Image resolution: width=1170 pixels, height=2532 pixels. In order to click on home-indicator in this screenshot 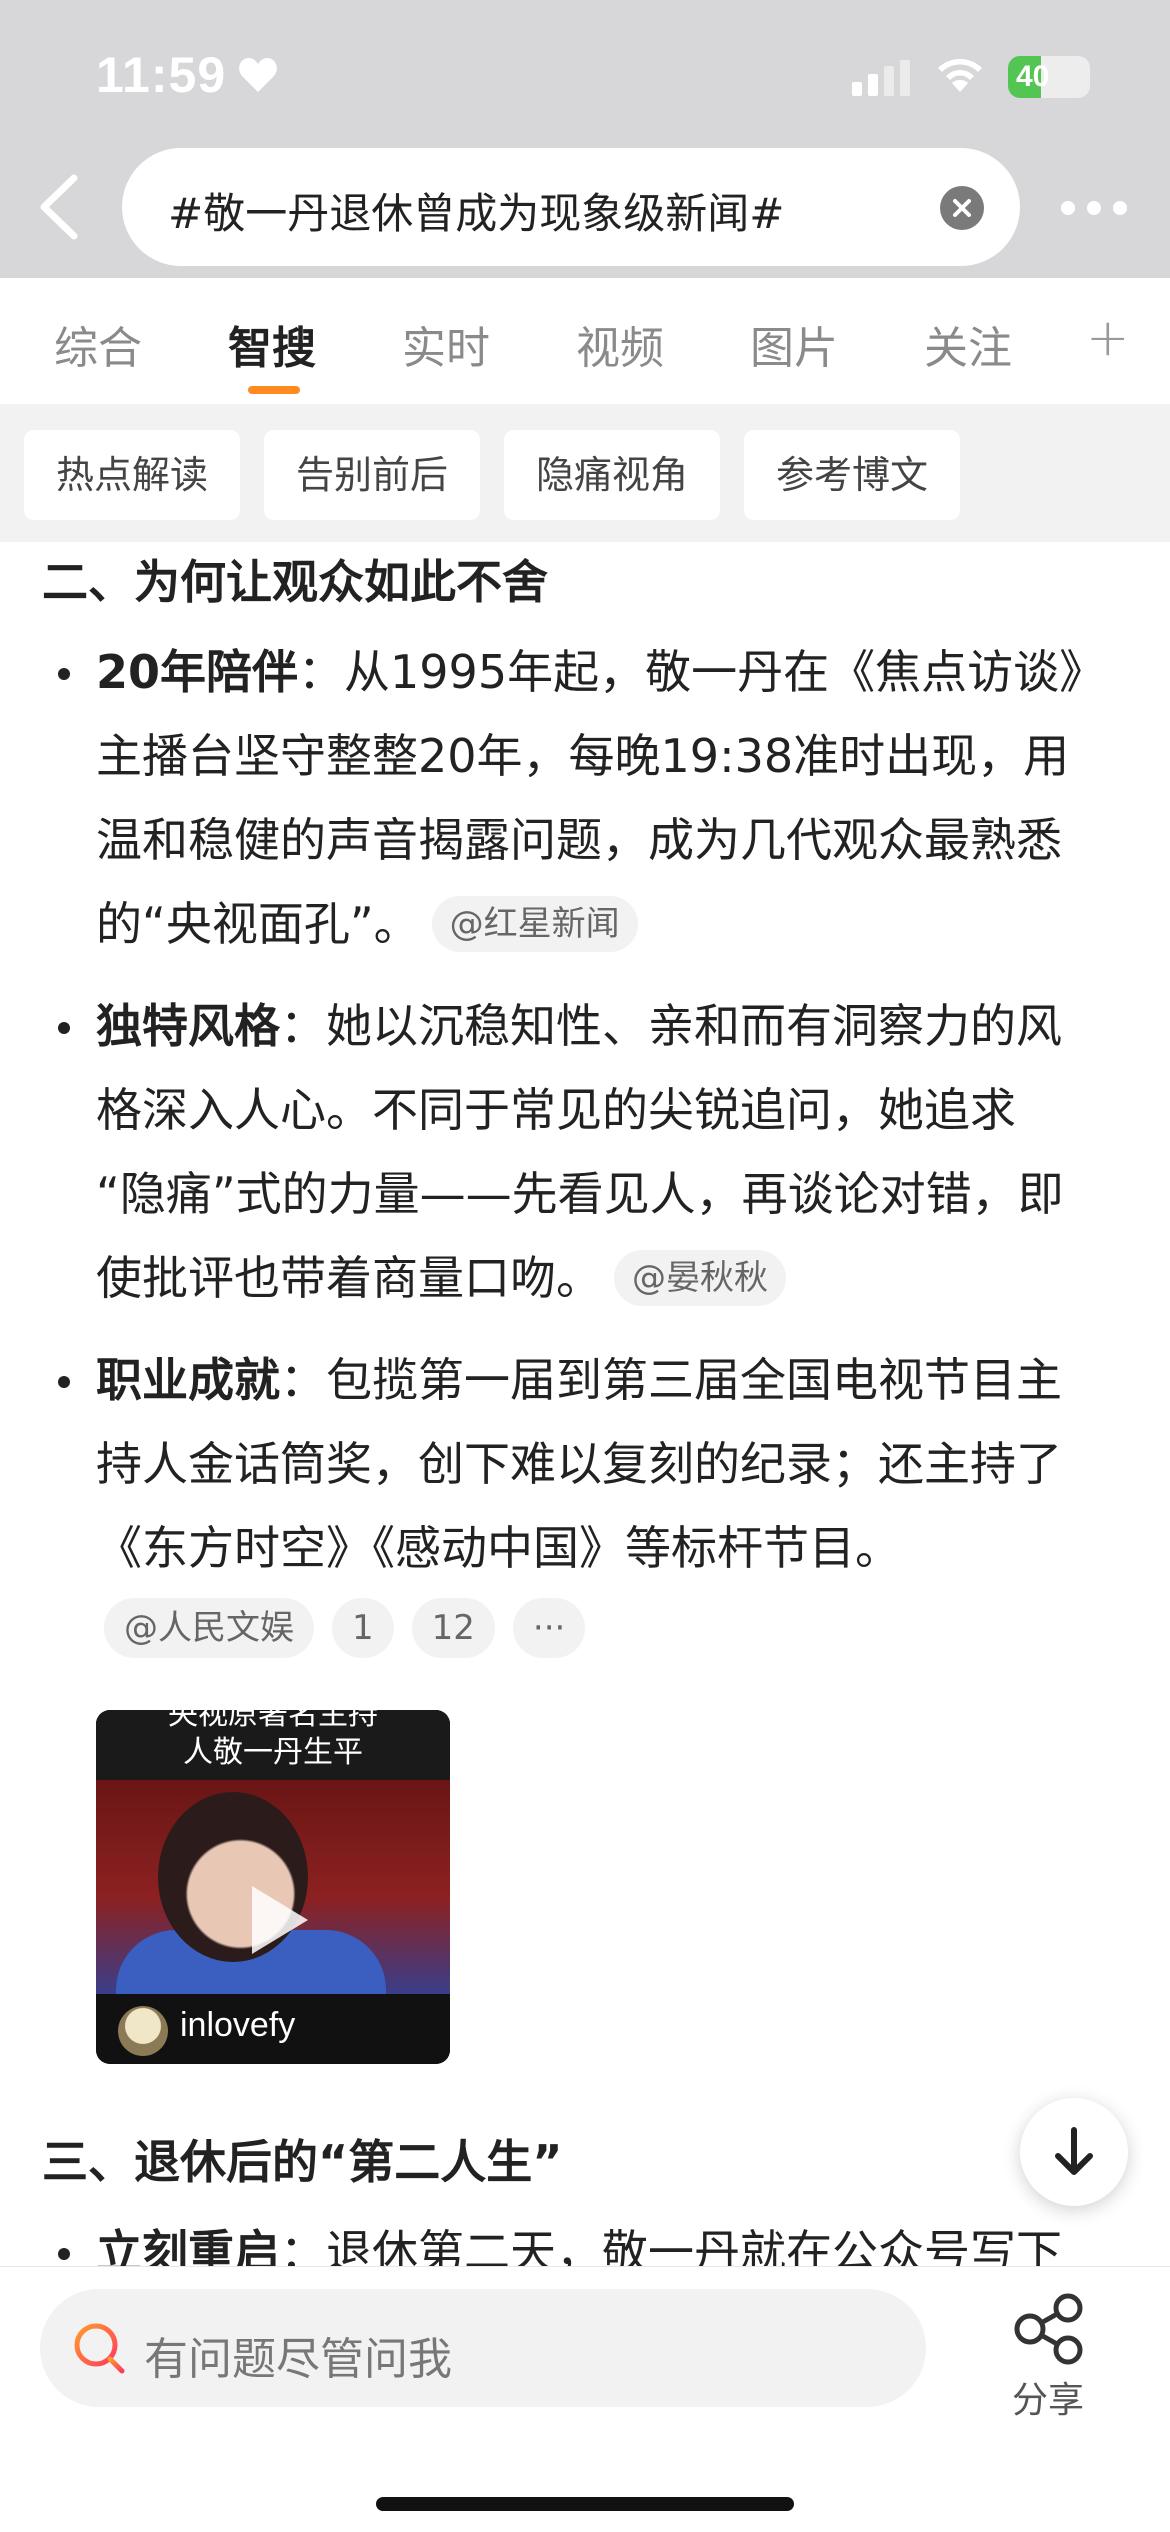, I will do `click(585, 2504)`.